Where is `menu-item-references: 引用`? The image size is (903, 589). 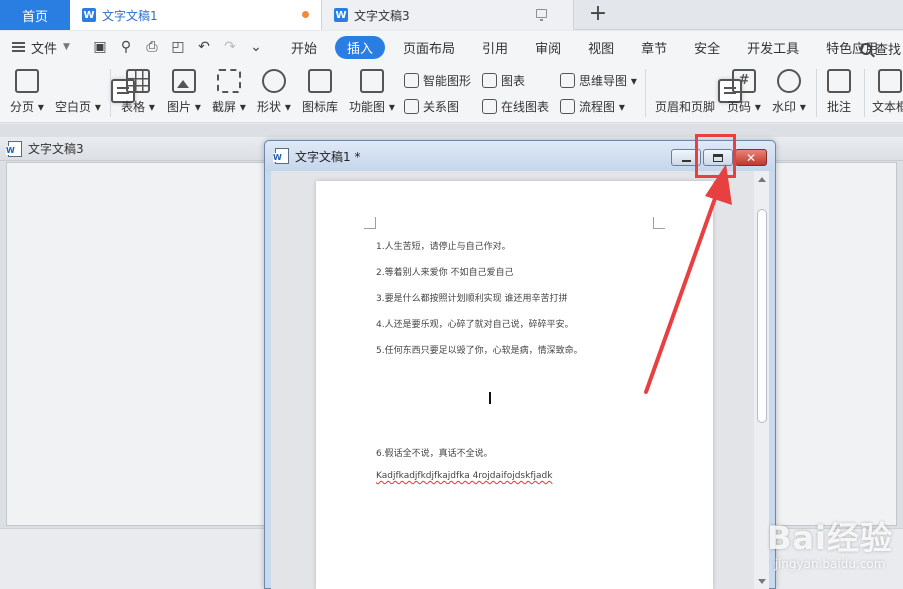
menu-item-references: 引用 is located at coordinates (495, 47).